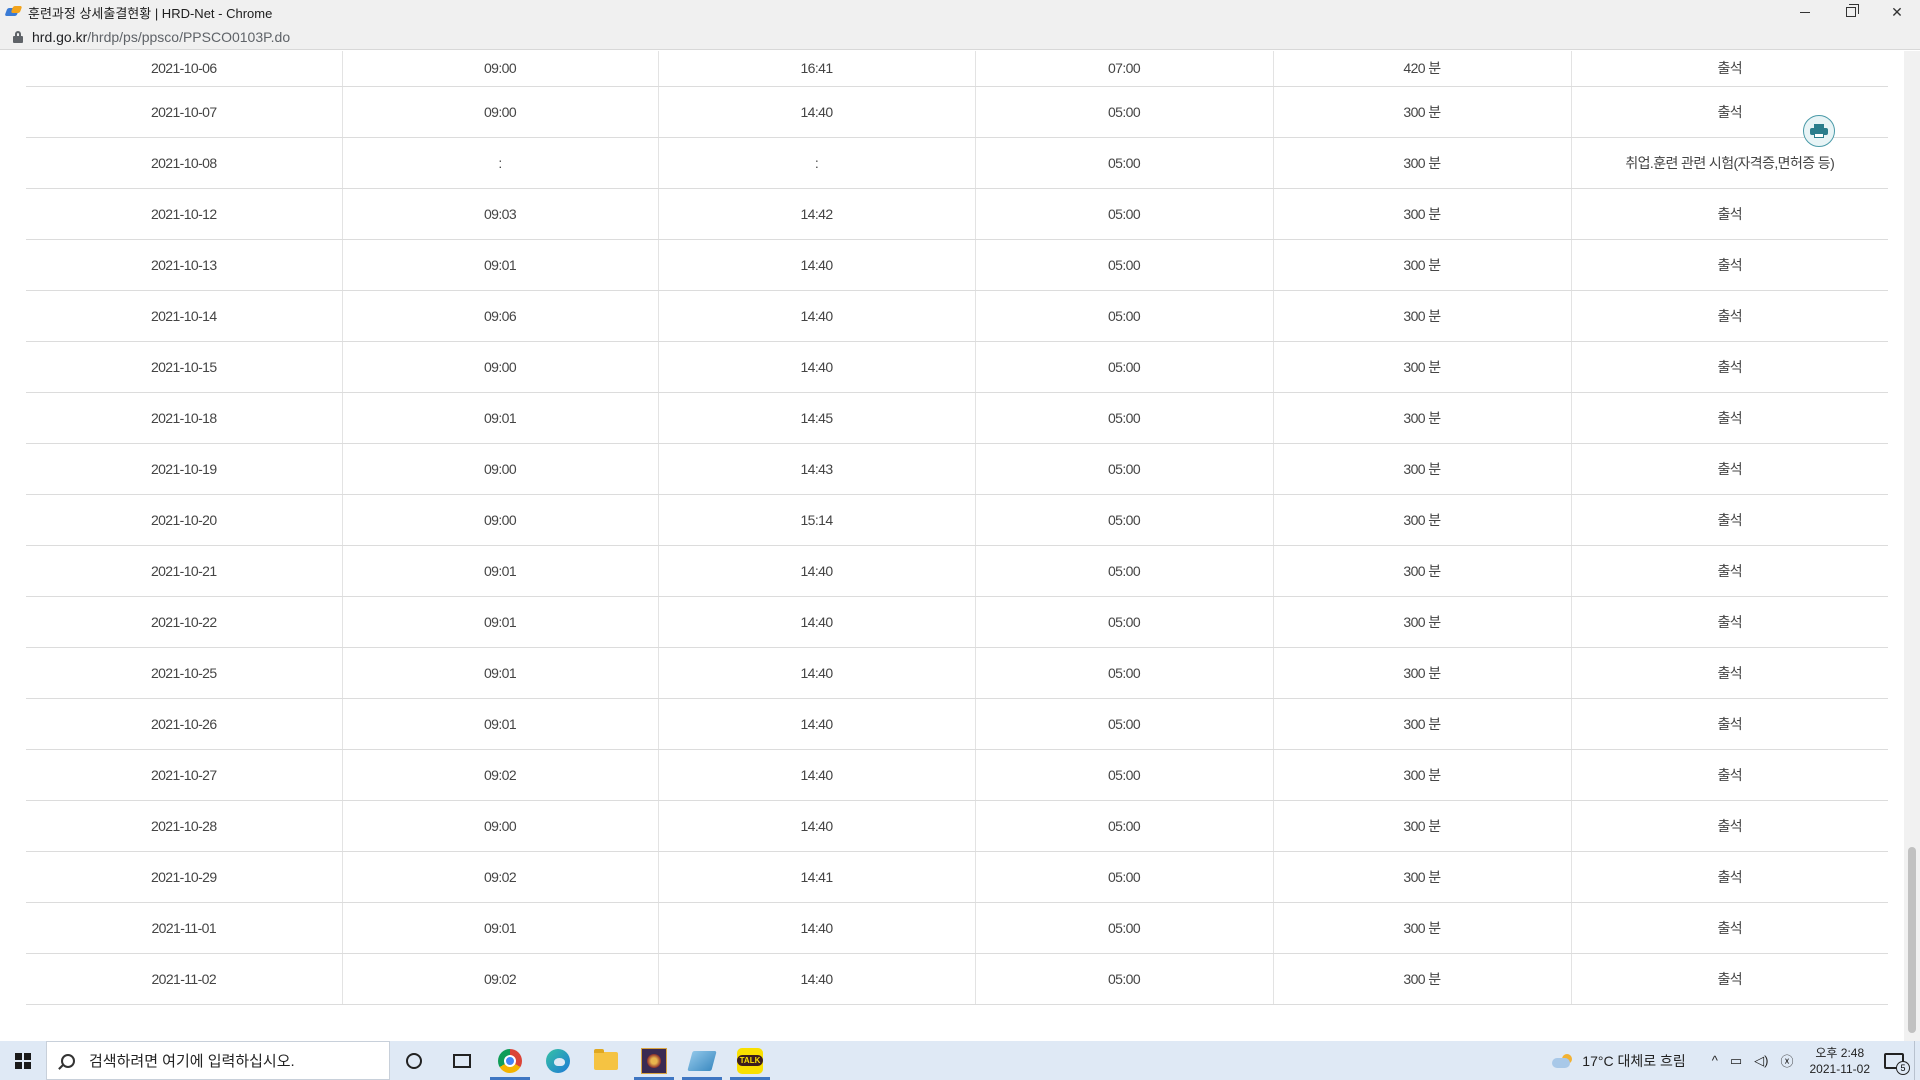 Image resolution: width=1920 pixels, height=1080 pixels. What do you see at coordinates (189, 36) in the screenshot?
I see `url-path: /hrdp/ps/ppsco/PPSCO0103P.do` at bounding box center [189, 36].